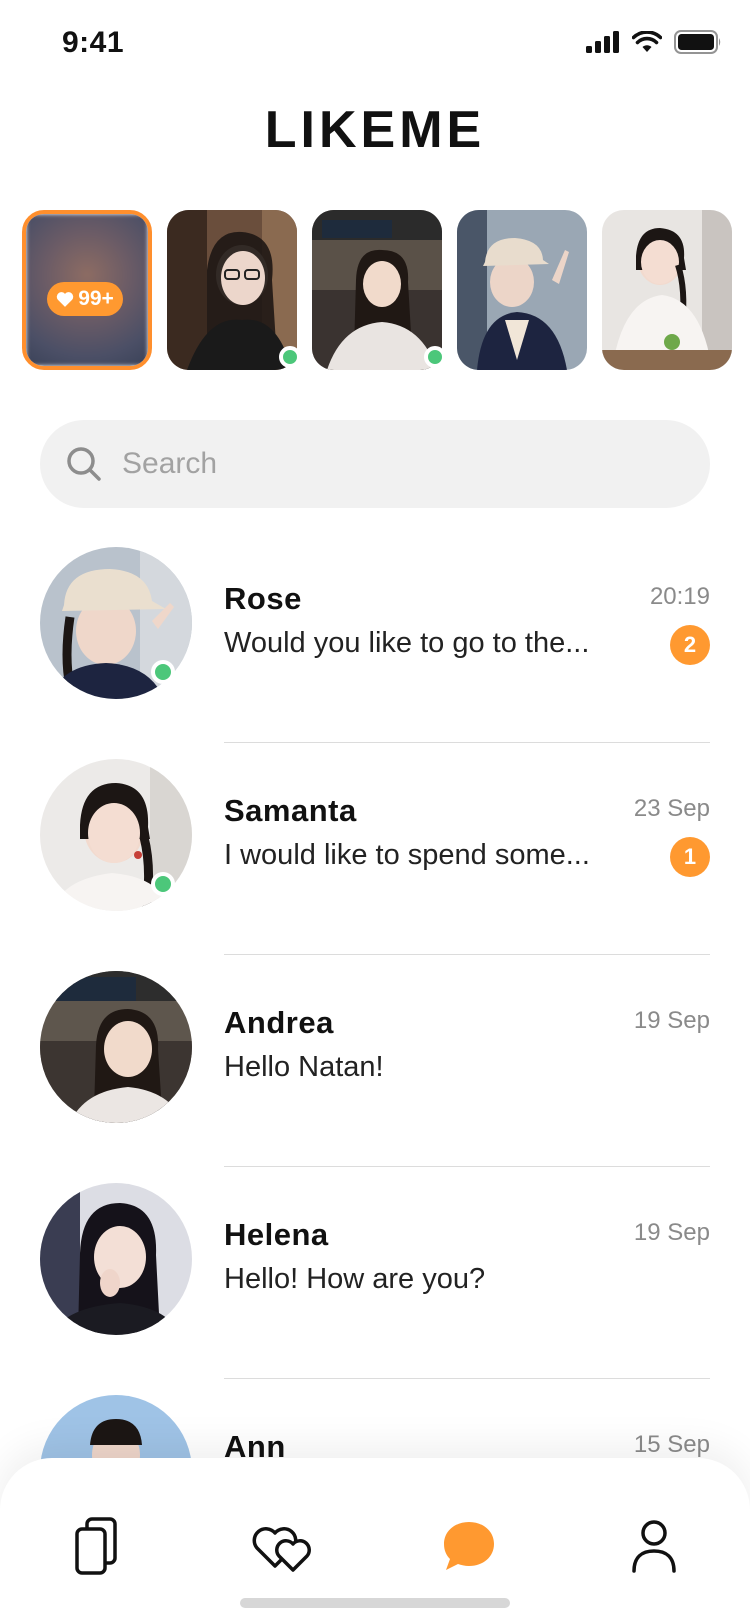 The height and width of the screenshot is (1624, 750). I want to click on contact-name: Andrea, so click(279, 1022).